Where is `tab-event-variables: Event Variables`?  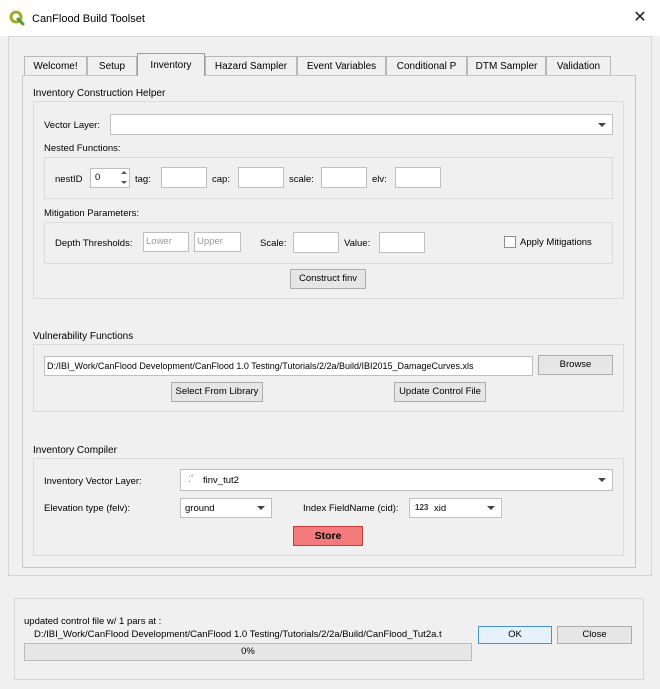
tab-event-variables: Event Variables is located at coordinates (341, 65).